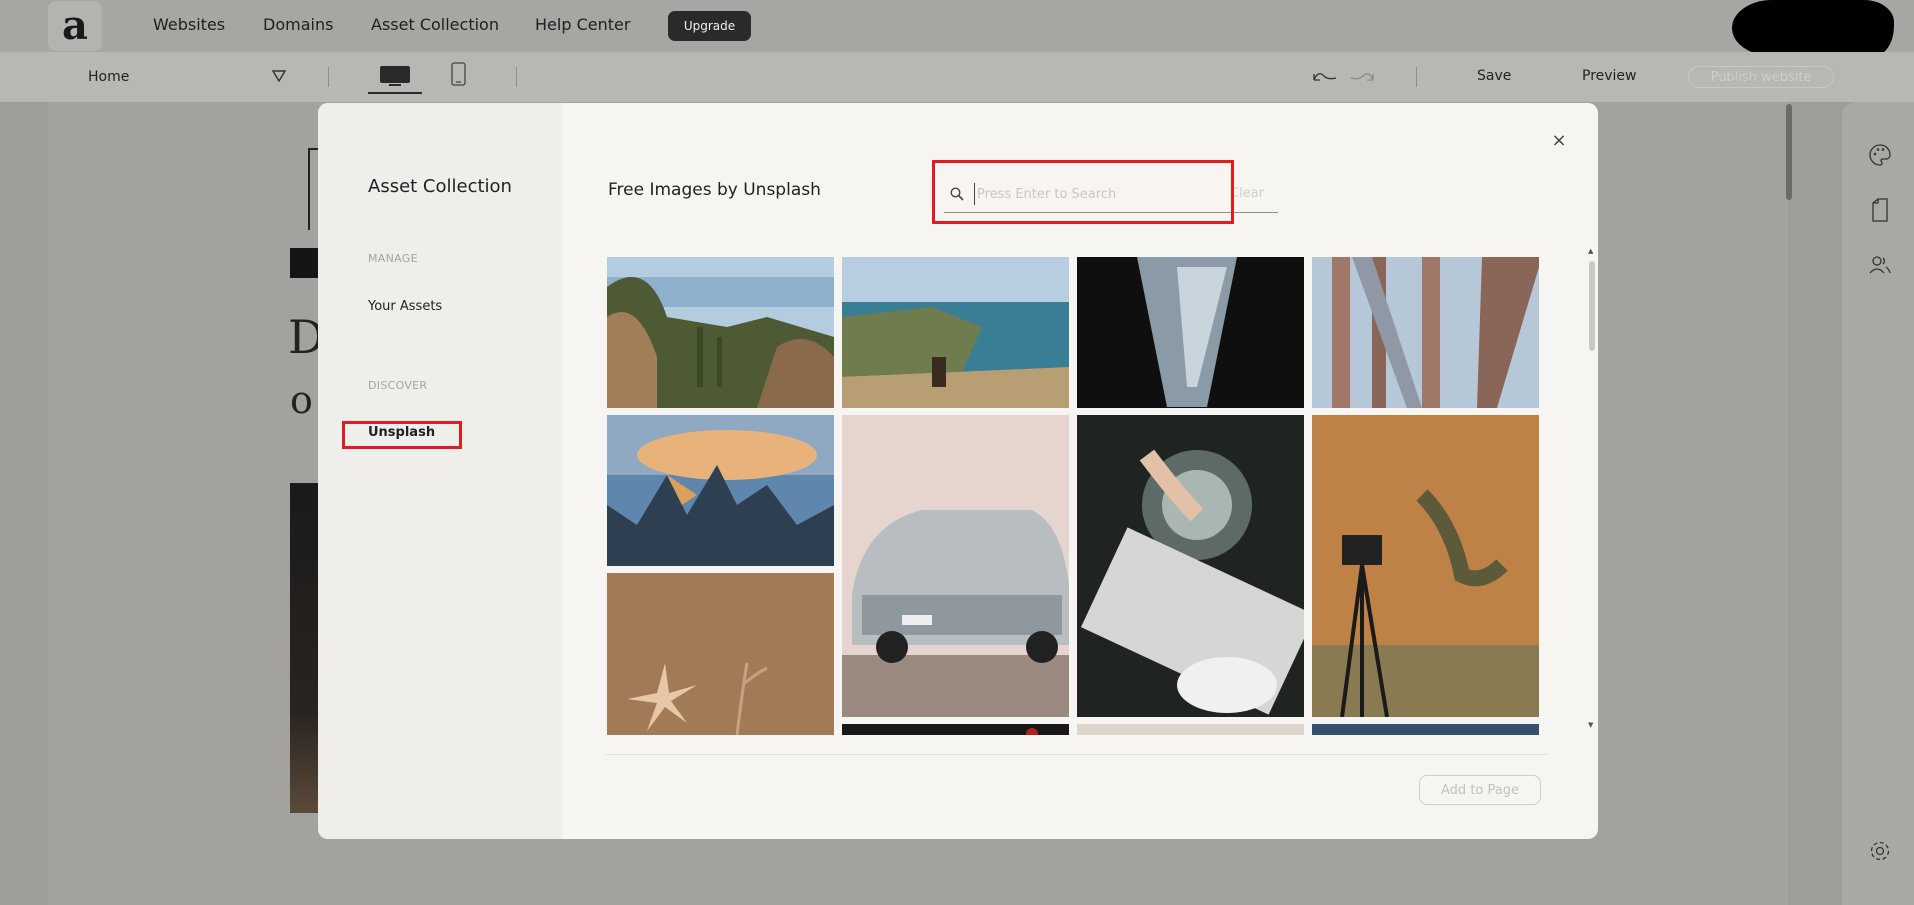 This screenshot has height=905, width=1914. I want to click on account-avatar, so click(1813, 28).